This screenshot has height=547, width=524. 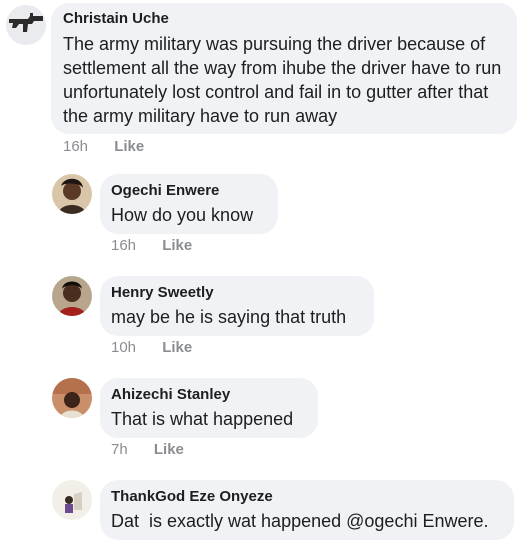 I want to click on reply-meta: 16h Like, so click(x=151, y=245).